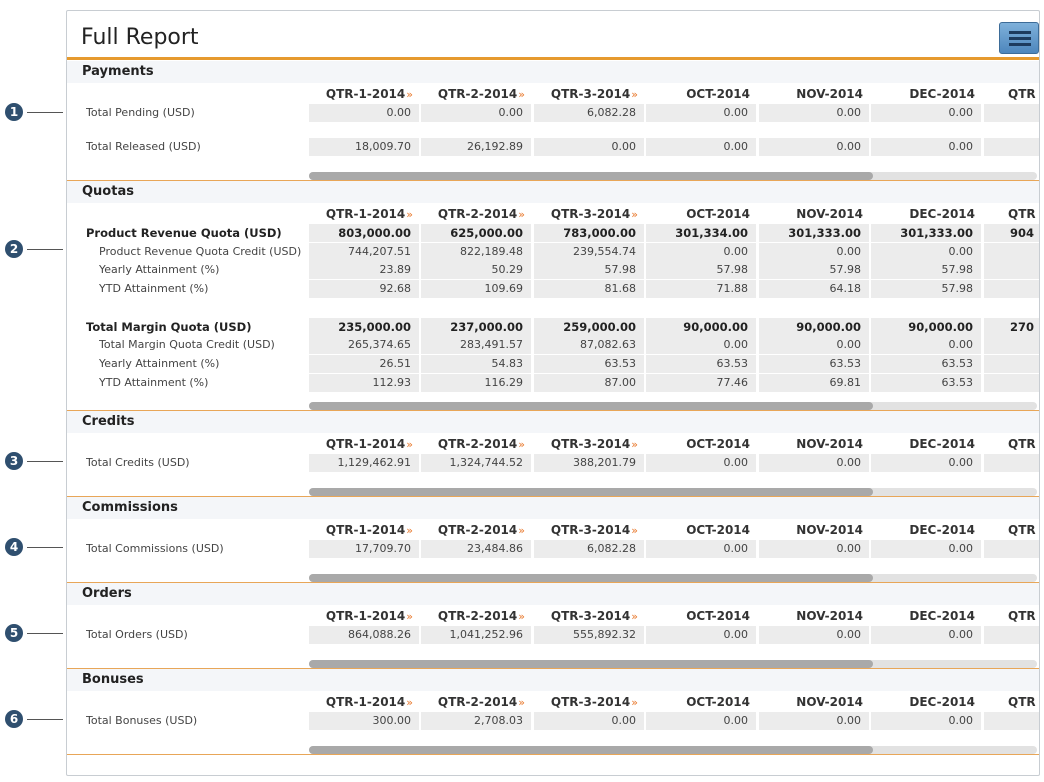 The width and height of the screenshot is (1044, 782). Describe the element at coordinates (155, 548) in the screenshot. I see `row-label: Total Commissions (USD)` at that location.